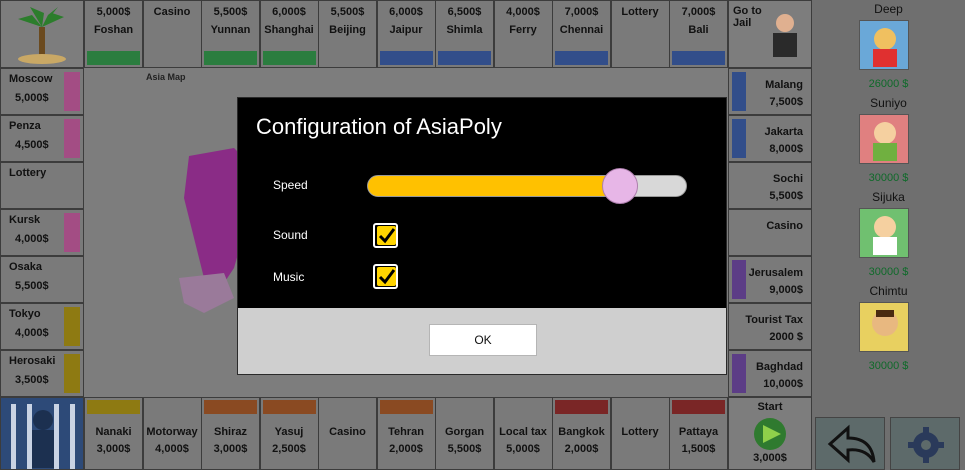  I want to click on ok-button: OK, so click(483, 340).